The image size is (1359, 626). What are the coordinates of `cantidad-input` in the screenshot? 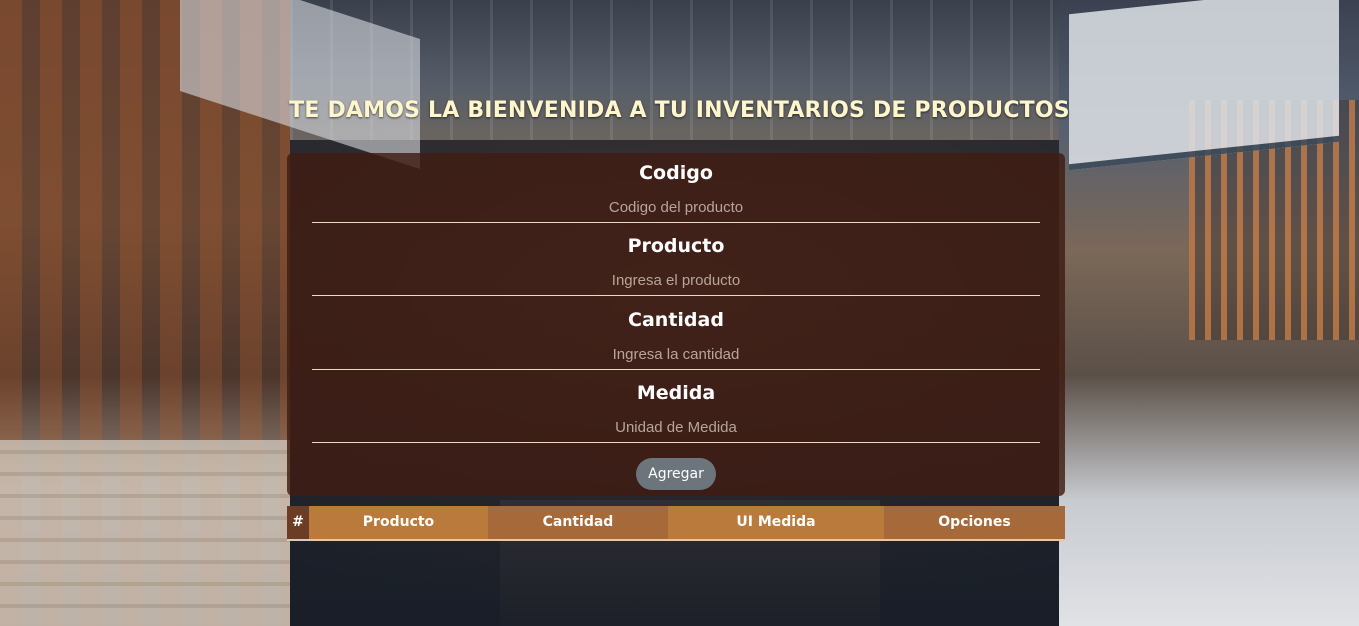 It's located at (676, 355).